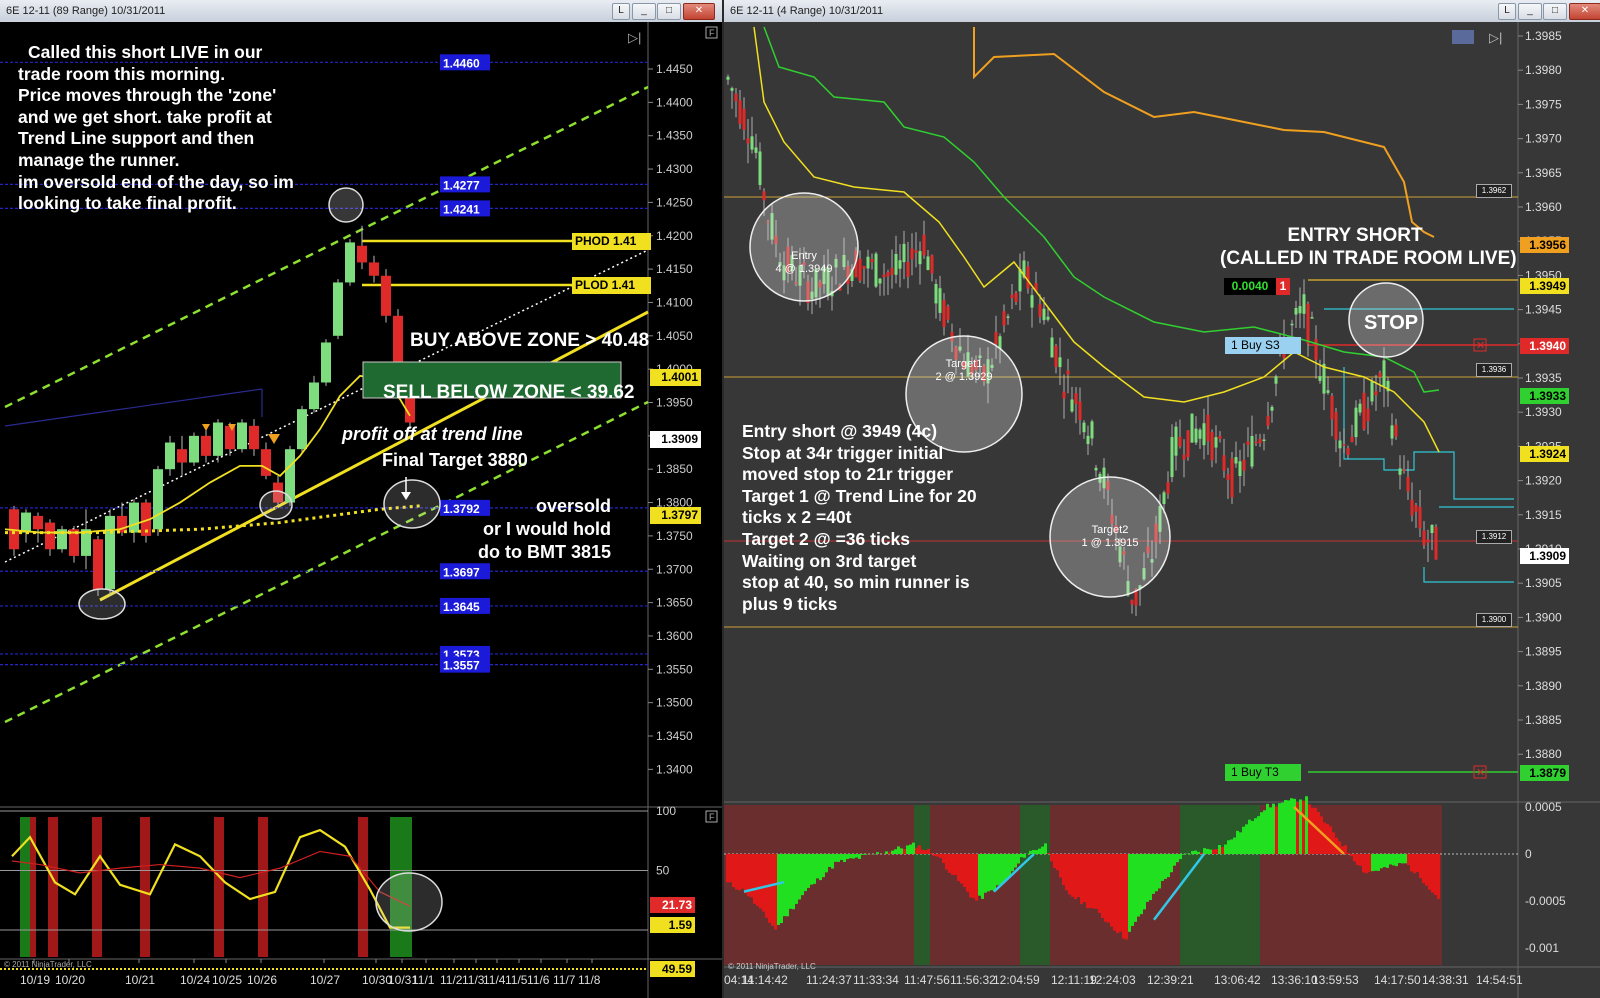 This screenshot has width=1600, height=998. What do you see at coordinates (1283, 286) in the screenshot?
I see `pnl-qty: 1` at bounding box center [1283, 286].